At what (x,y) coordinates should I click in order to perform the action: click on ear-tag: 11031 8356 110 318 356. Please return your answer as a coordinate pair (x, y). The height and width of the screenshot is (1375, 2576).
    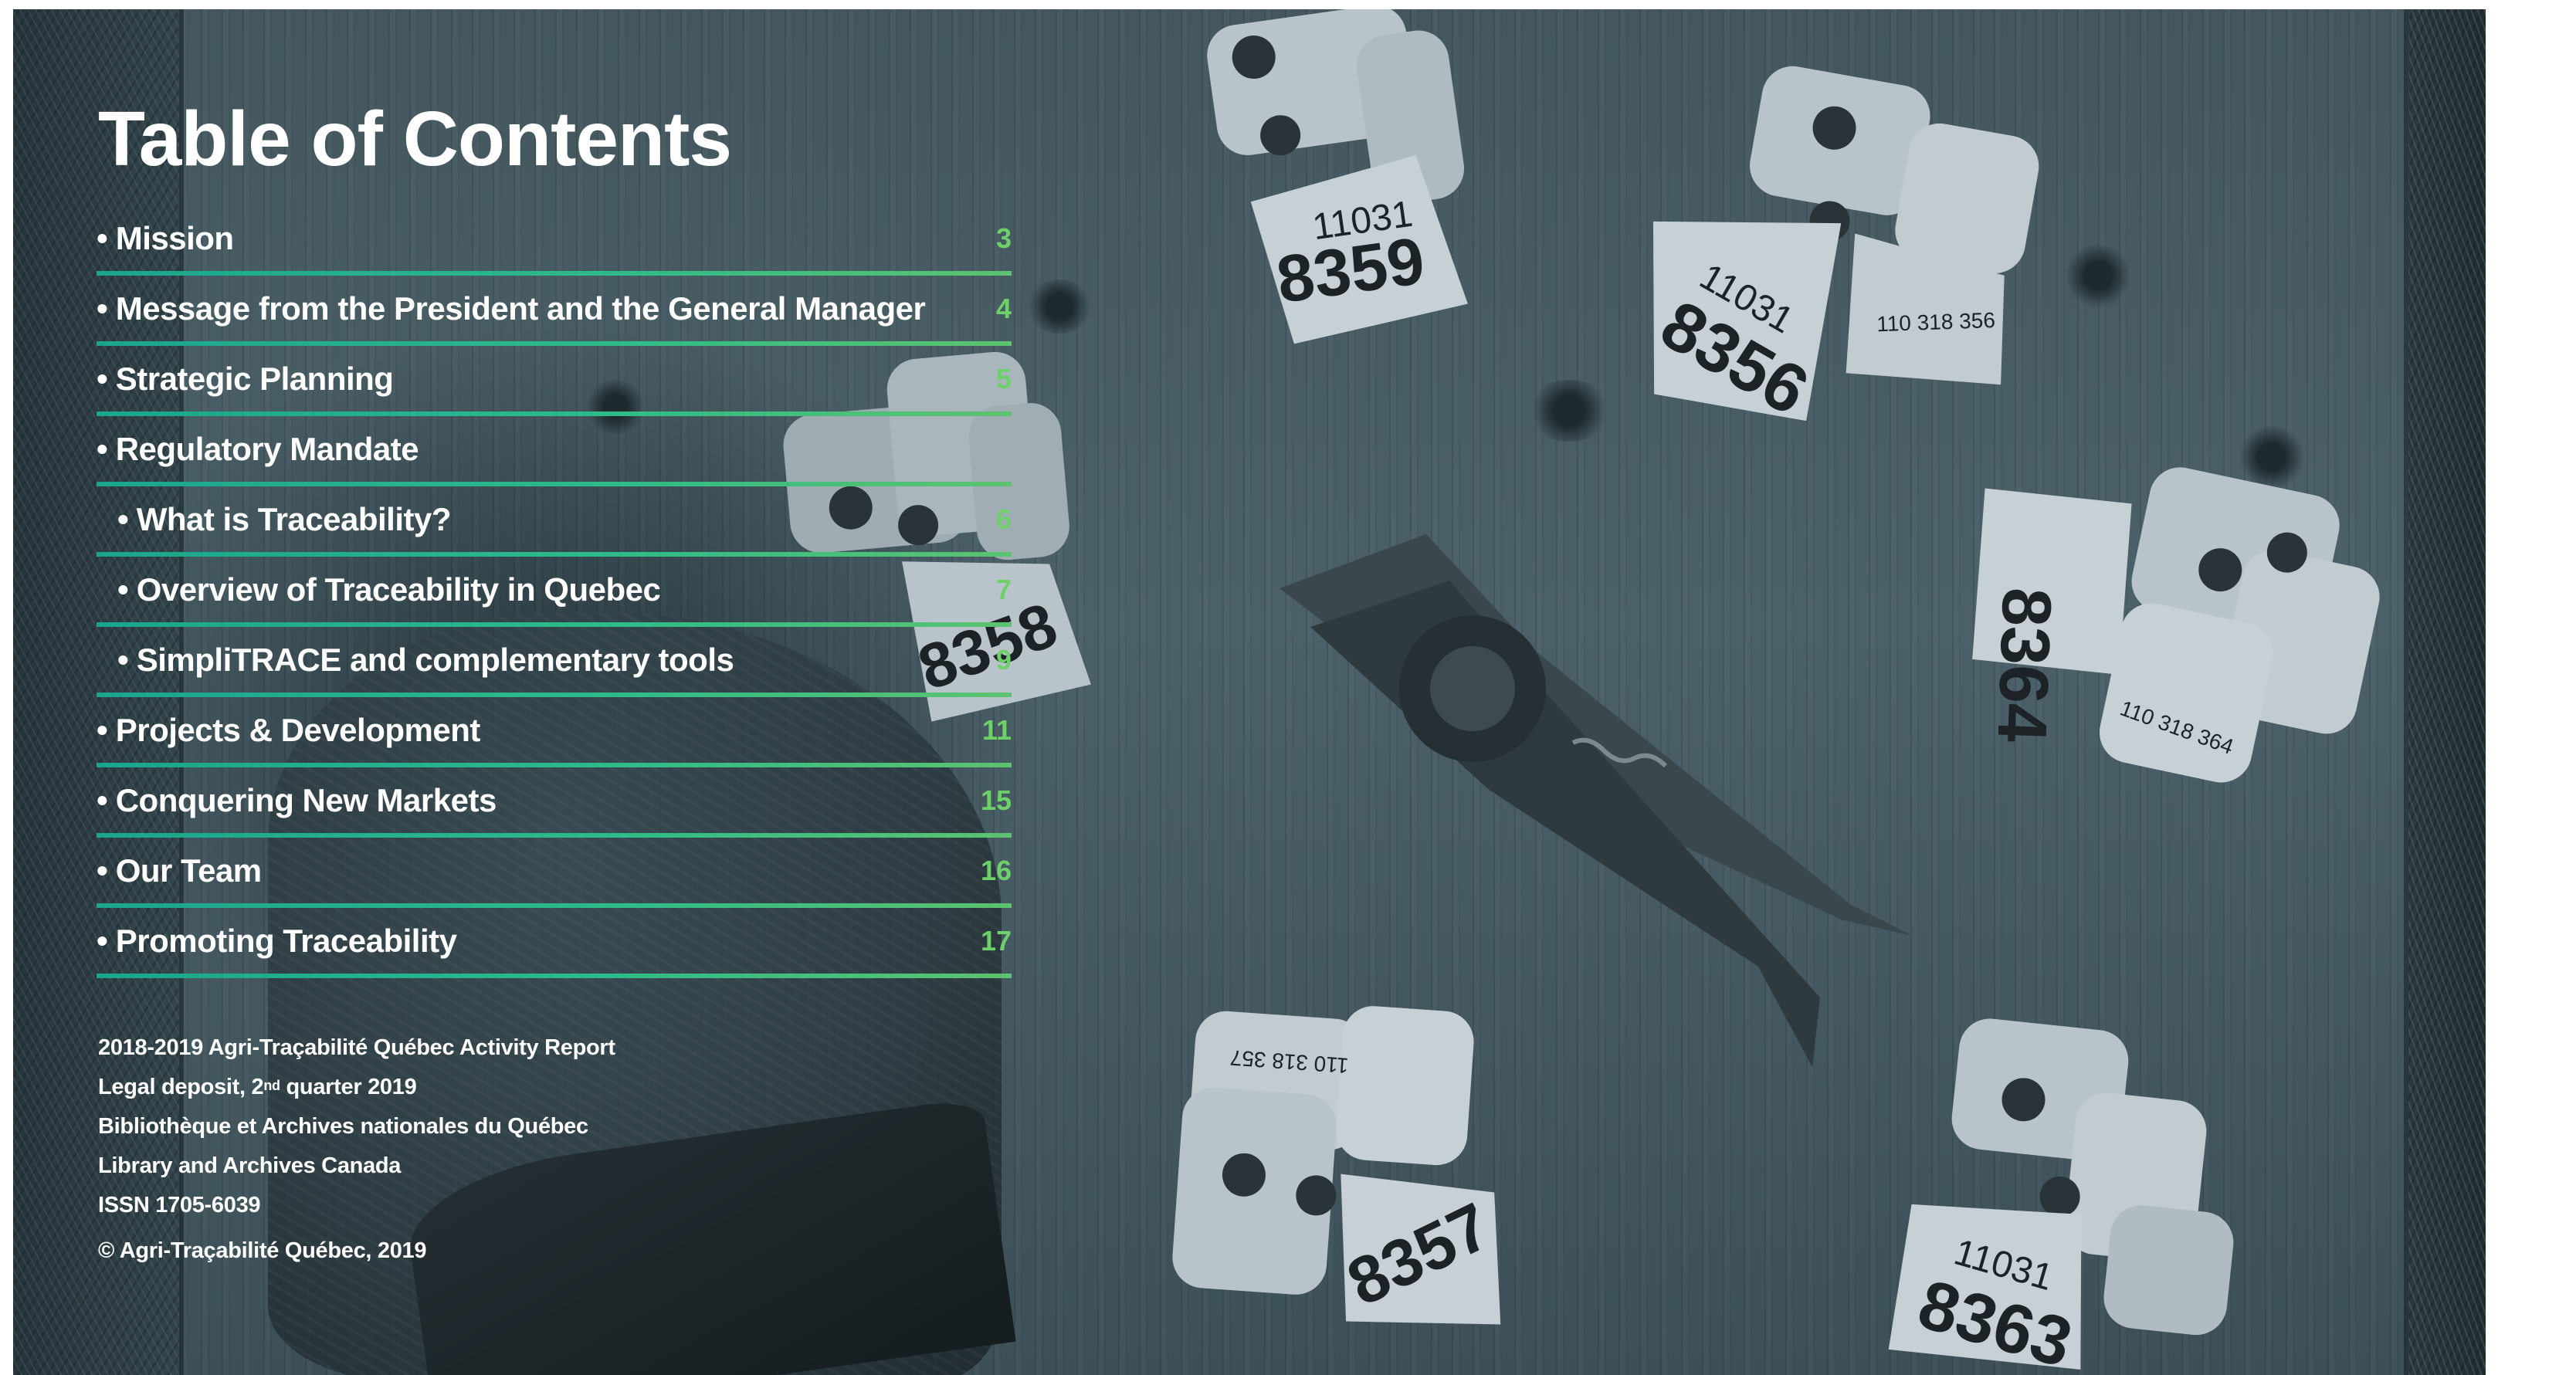
    Looking at the image, I should click on (1850, 256).